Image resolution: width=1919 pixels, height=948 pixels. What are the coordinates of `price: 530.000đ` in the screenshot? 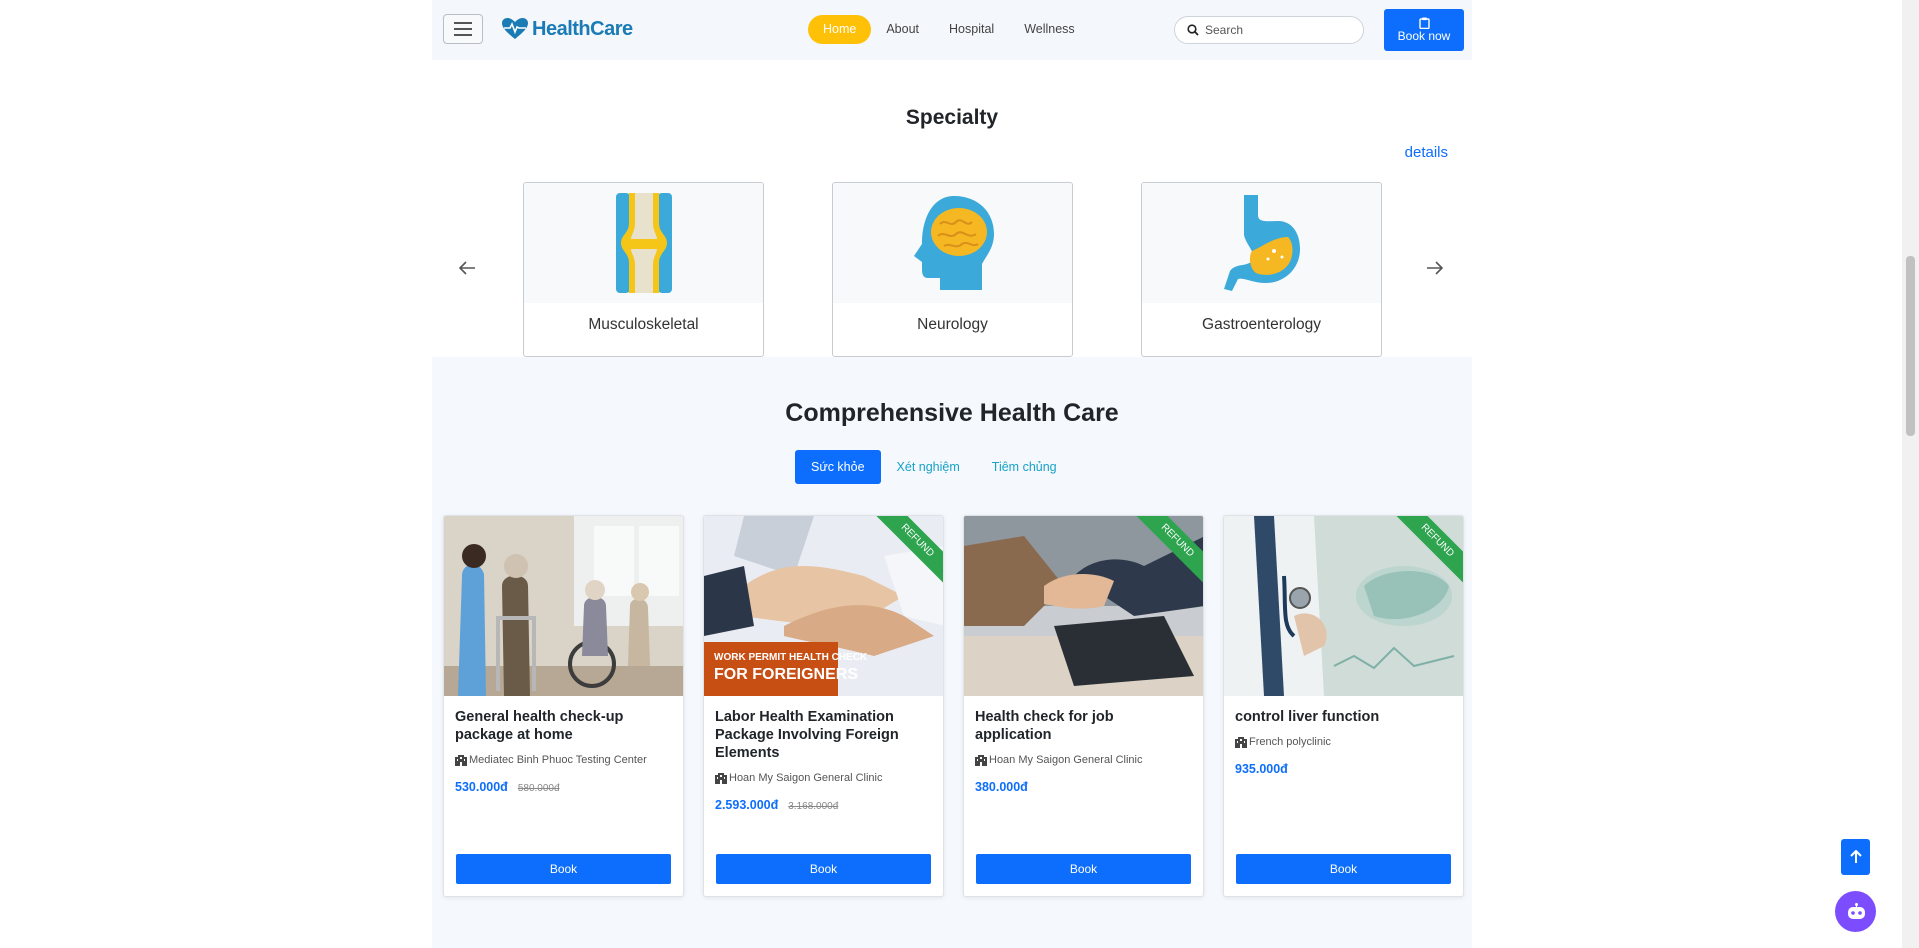 It's located at (481, 787).